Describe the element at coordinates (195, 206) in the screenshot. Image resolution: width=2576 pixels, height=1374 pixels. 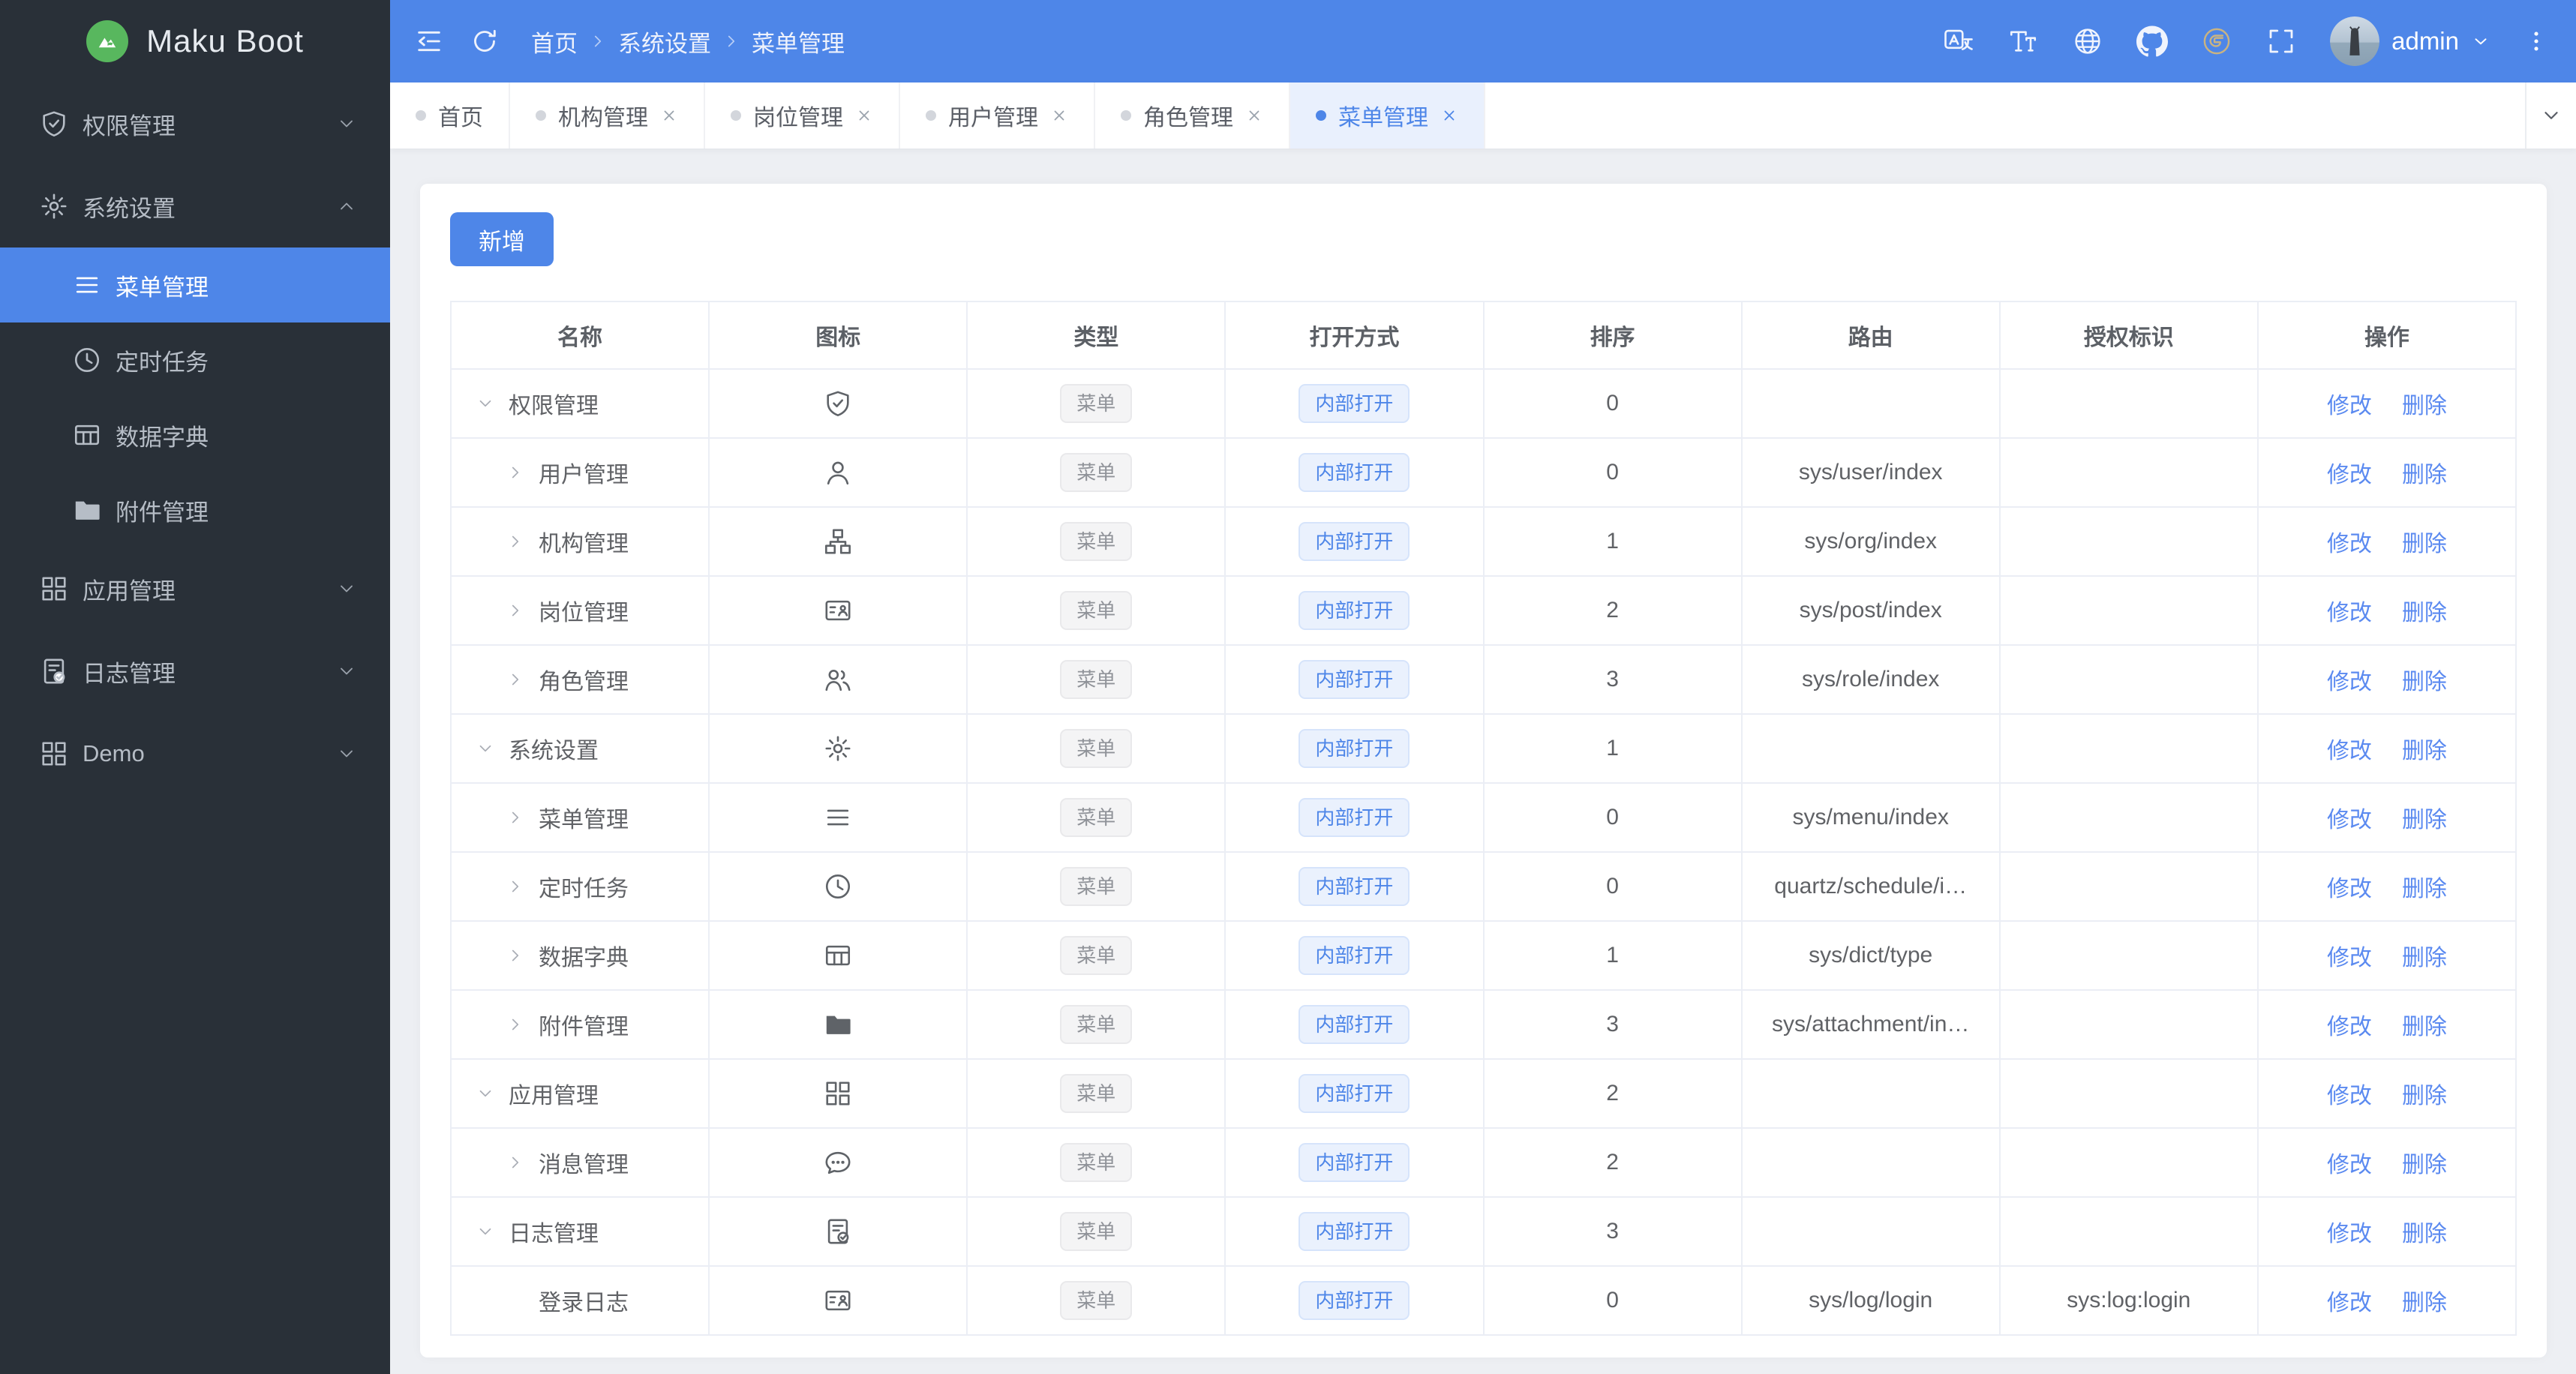
I see `sidebar-item: 系统设置` at that location.